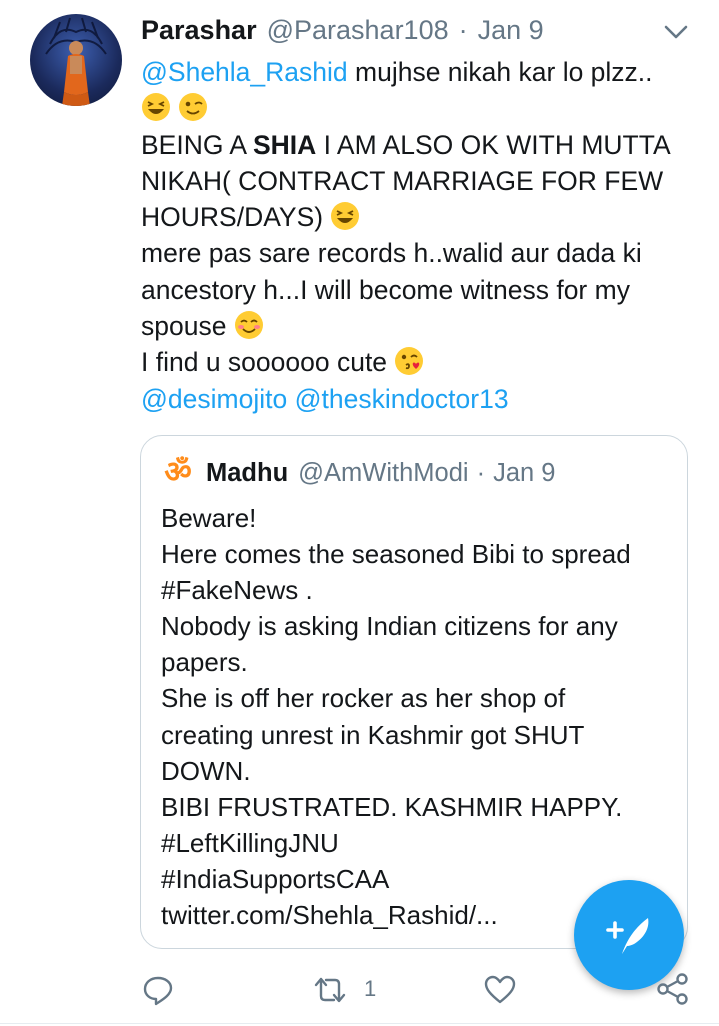 This screenshot has width=719, height=1026. Describe the element at coordinates (237, 590) in the screenshot. I see `hashtag-line: #FakeNews .` at that location.